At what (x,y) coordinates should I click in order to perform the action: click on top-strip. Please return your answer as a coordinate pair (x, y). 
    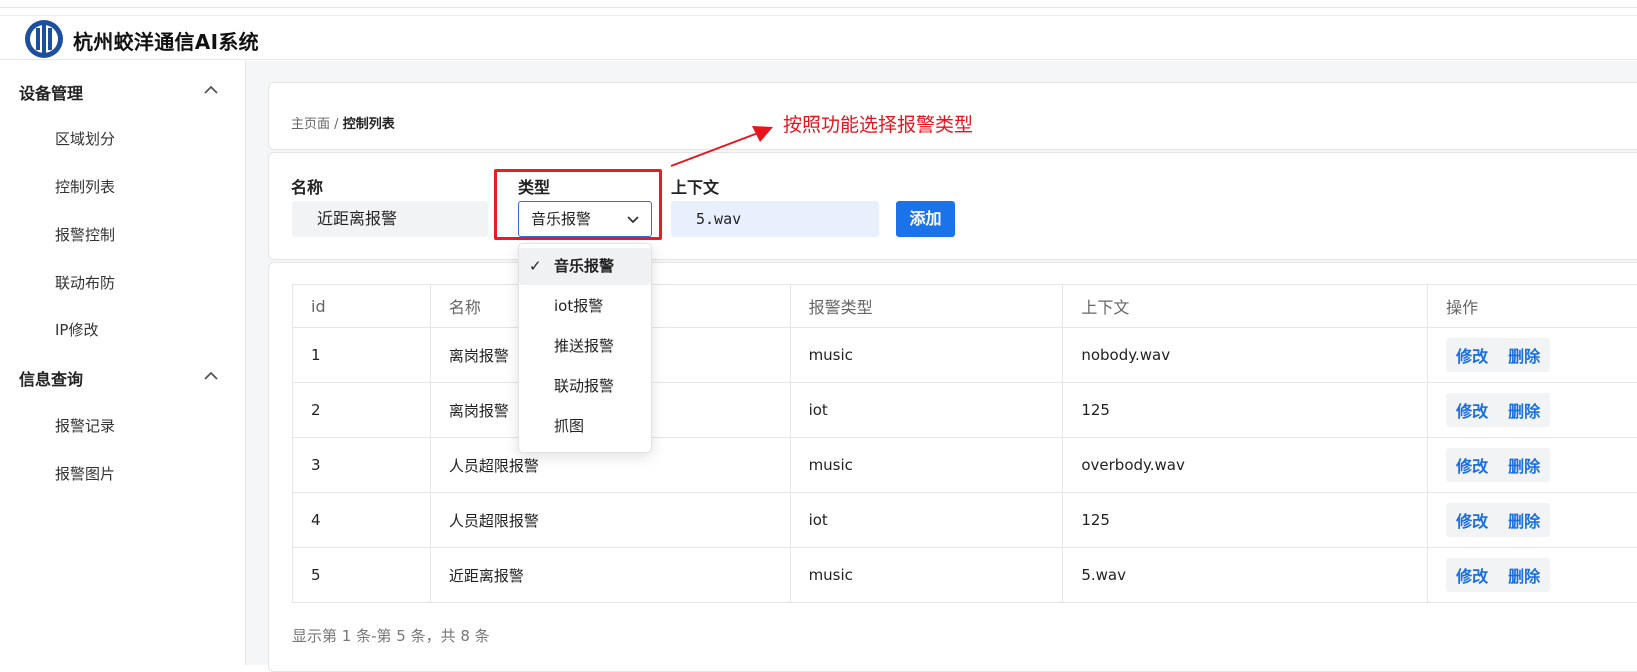
    Looking at the image, I should click on (818, 4).